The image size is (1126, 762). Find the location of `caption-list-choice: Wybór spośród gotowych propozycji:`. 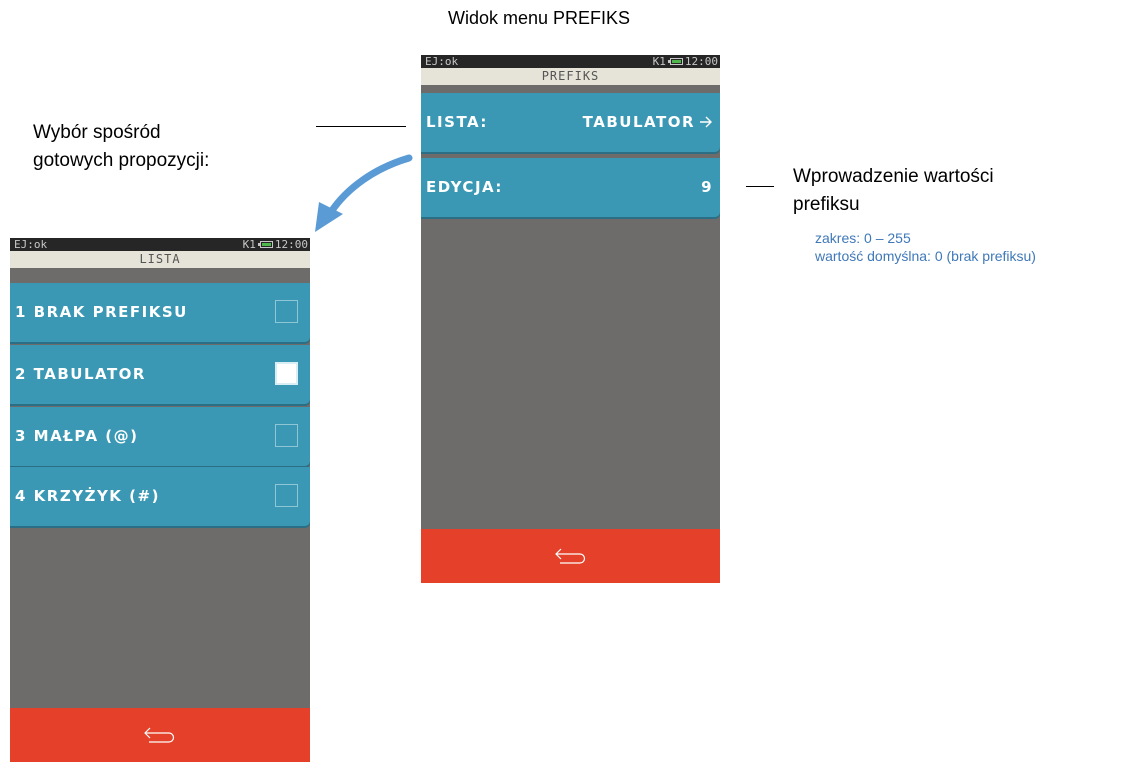

caption-list-choice: Wybór spośród gotowych propozycji: is located at coordinates (121, 147).